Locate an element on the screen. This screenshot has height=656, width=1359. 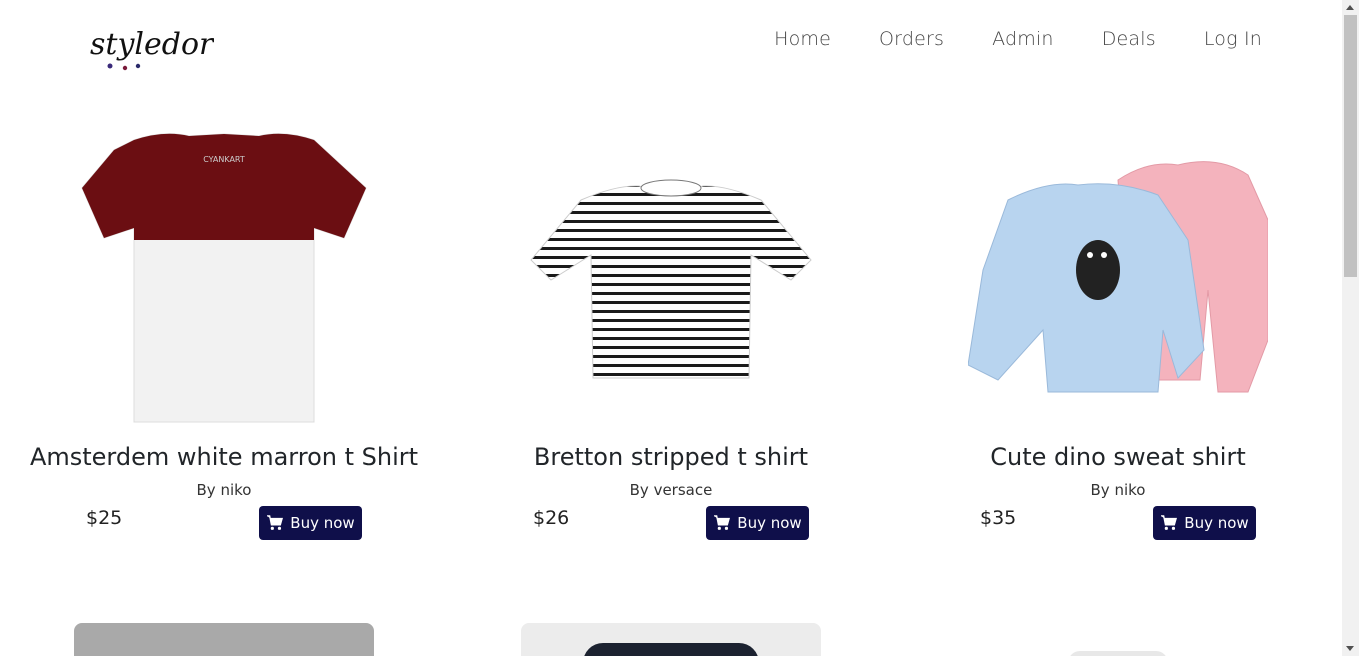
product-image-dino-sweatshirt is located at coordinates (1118, 280).